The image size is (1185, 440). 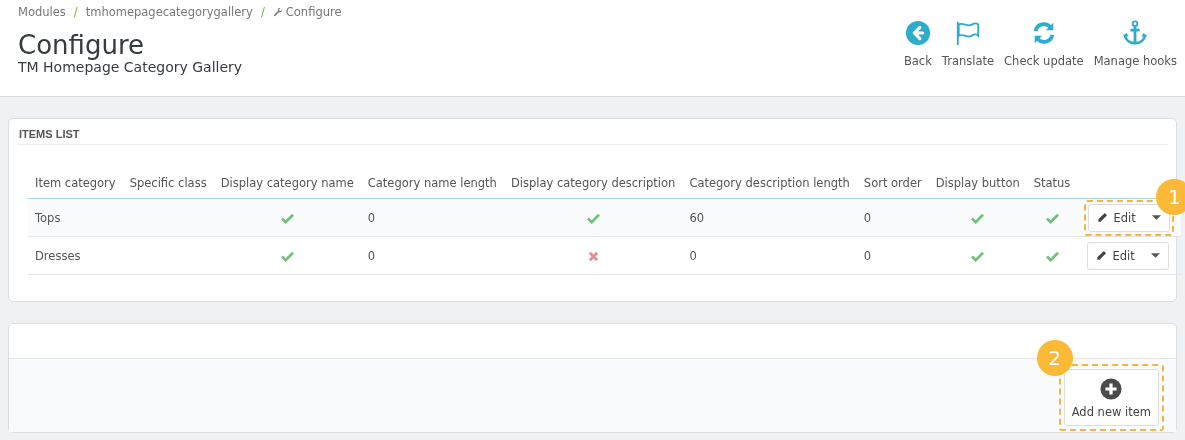 I want to click on column-header: Specific class, so click(x=168, y=183).